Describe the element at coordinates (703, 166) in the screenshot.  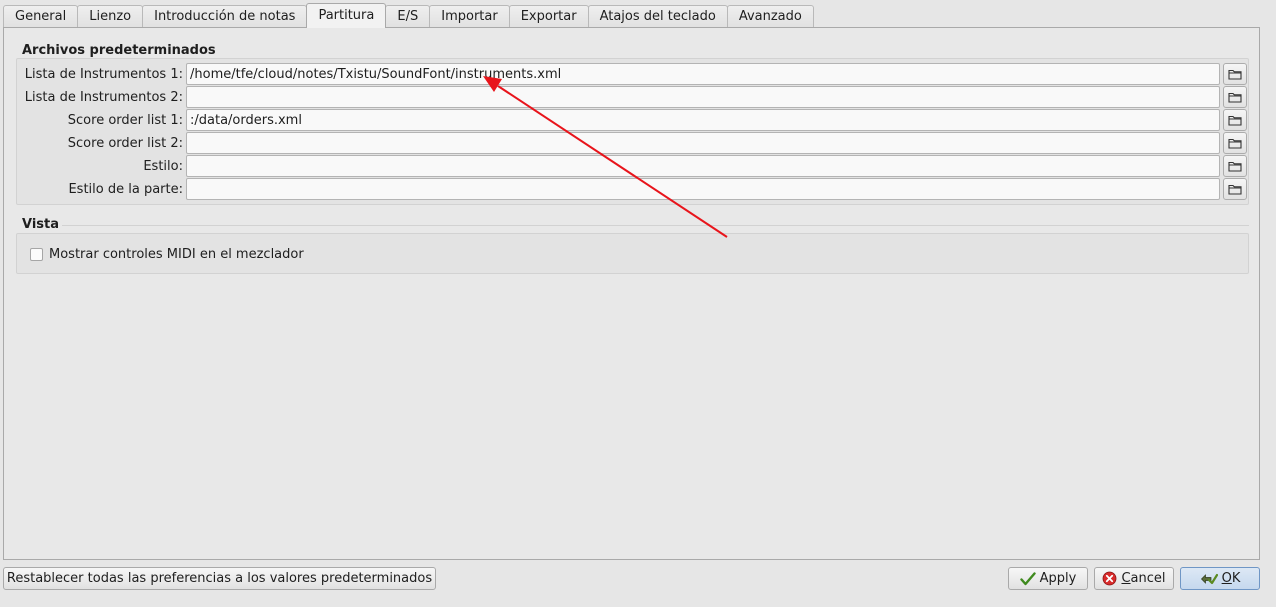
I see `style-input` at that location.